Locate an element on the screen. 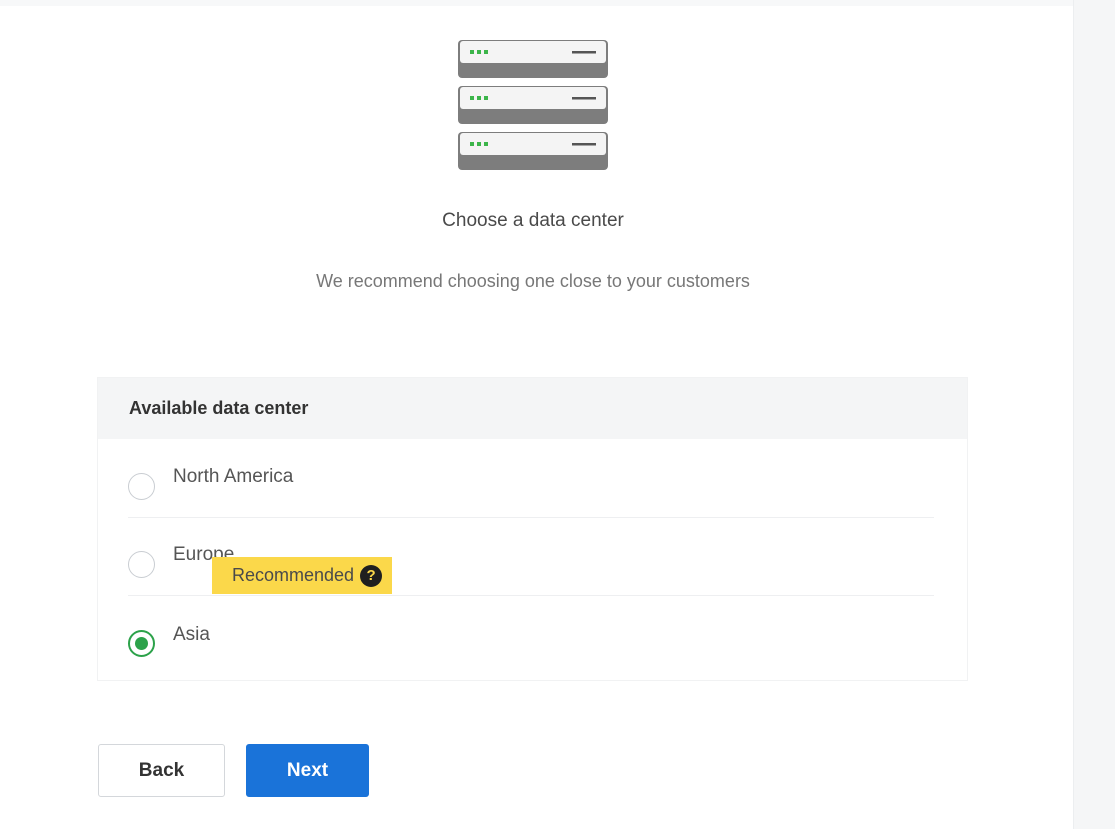 The width and height of the screenshot is (1115, 829). recommended-badge: Recommended ? is located at coordinates (302, 575).